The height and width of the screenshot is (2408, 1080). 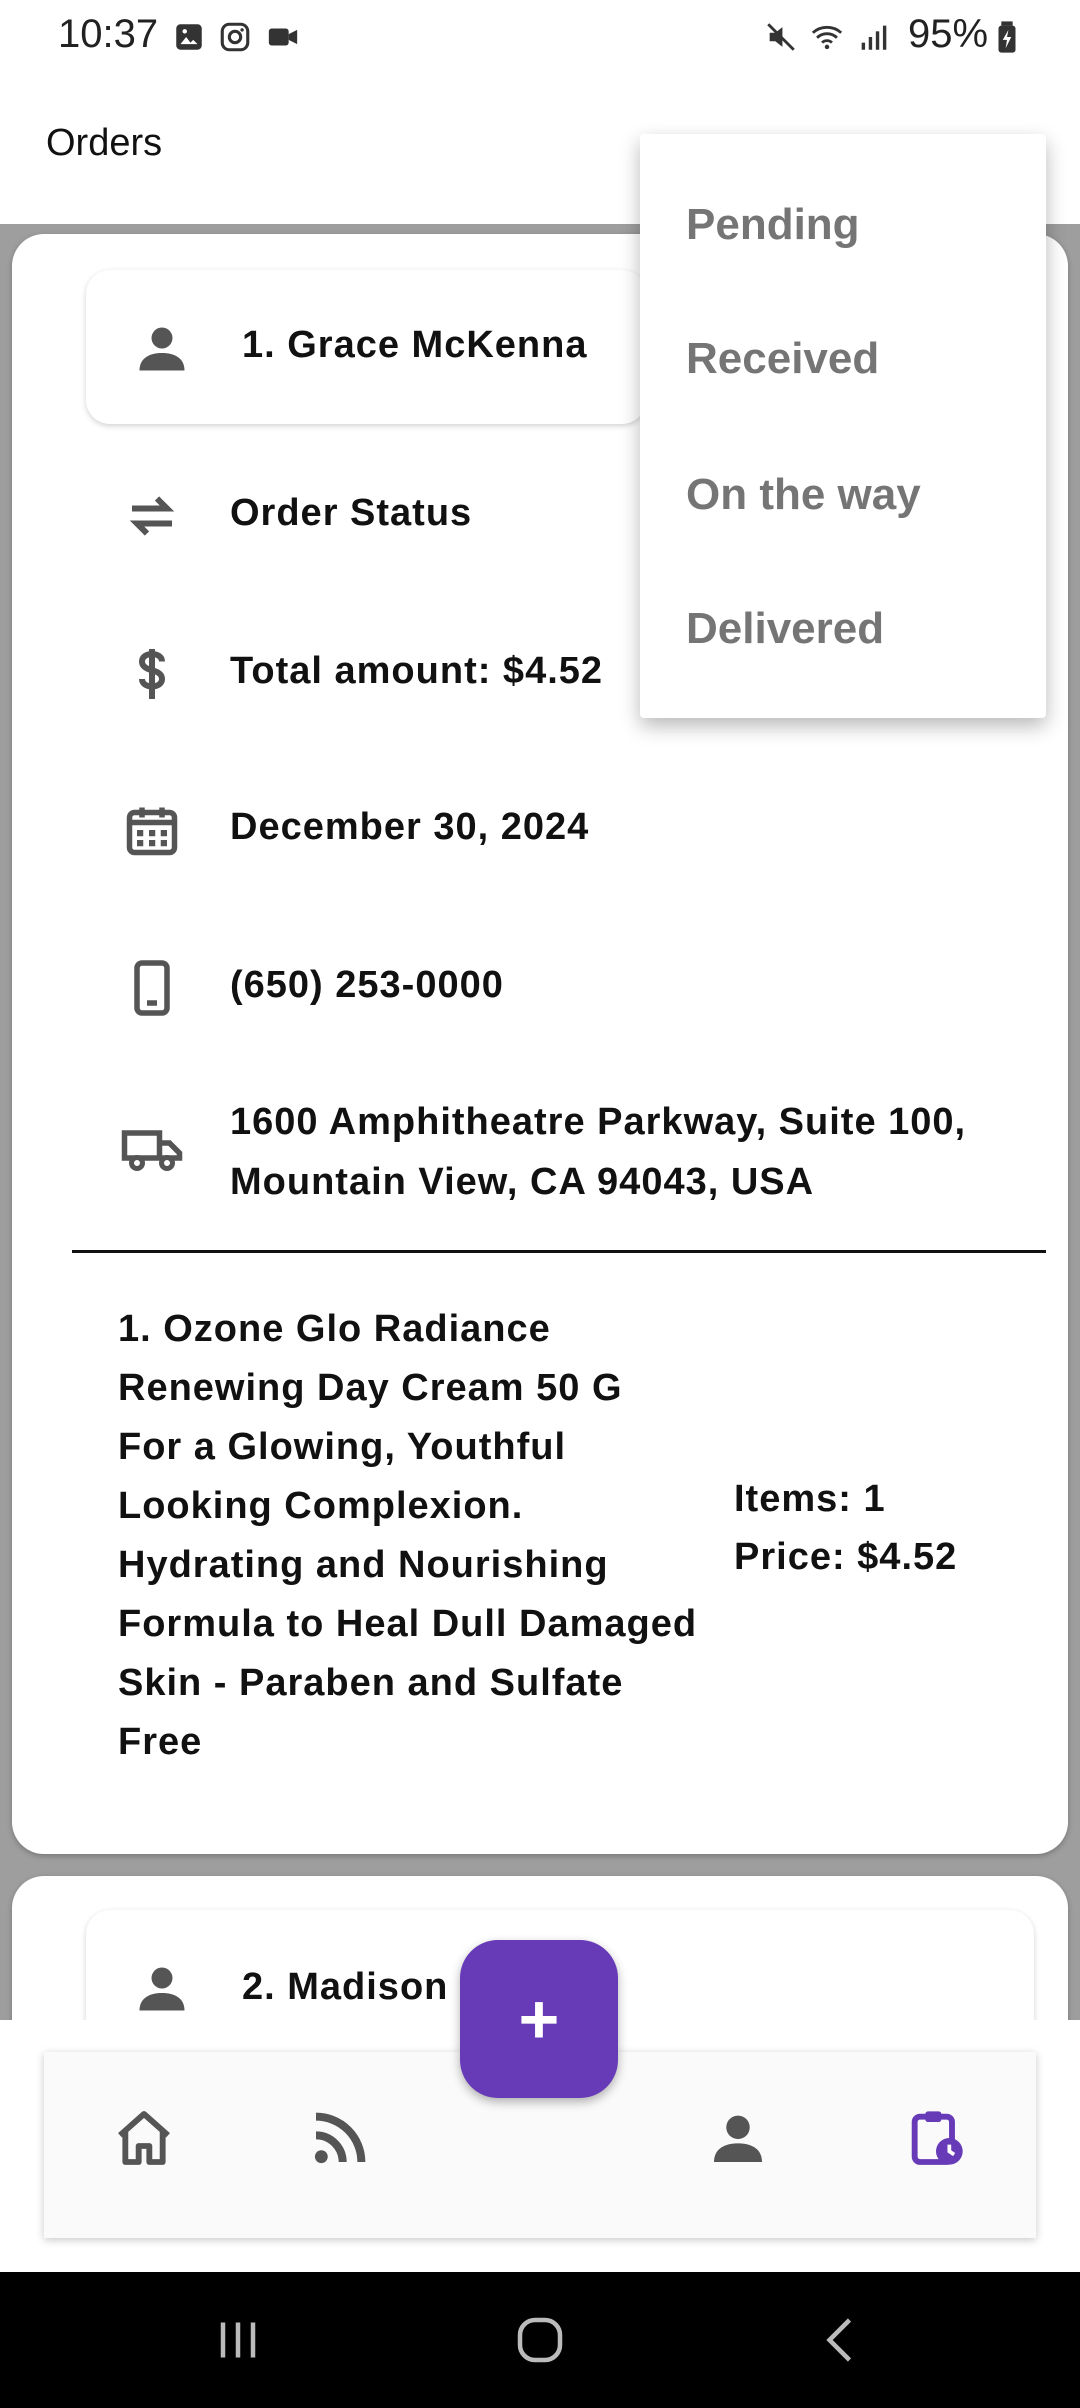 What do you see at coordinates (104, 143) in the screenshot?
I see `page-title: Orders` at bounding box center [104, 143].